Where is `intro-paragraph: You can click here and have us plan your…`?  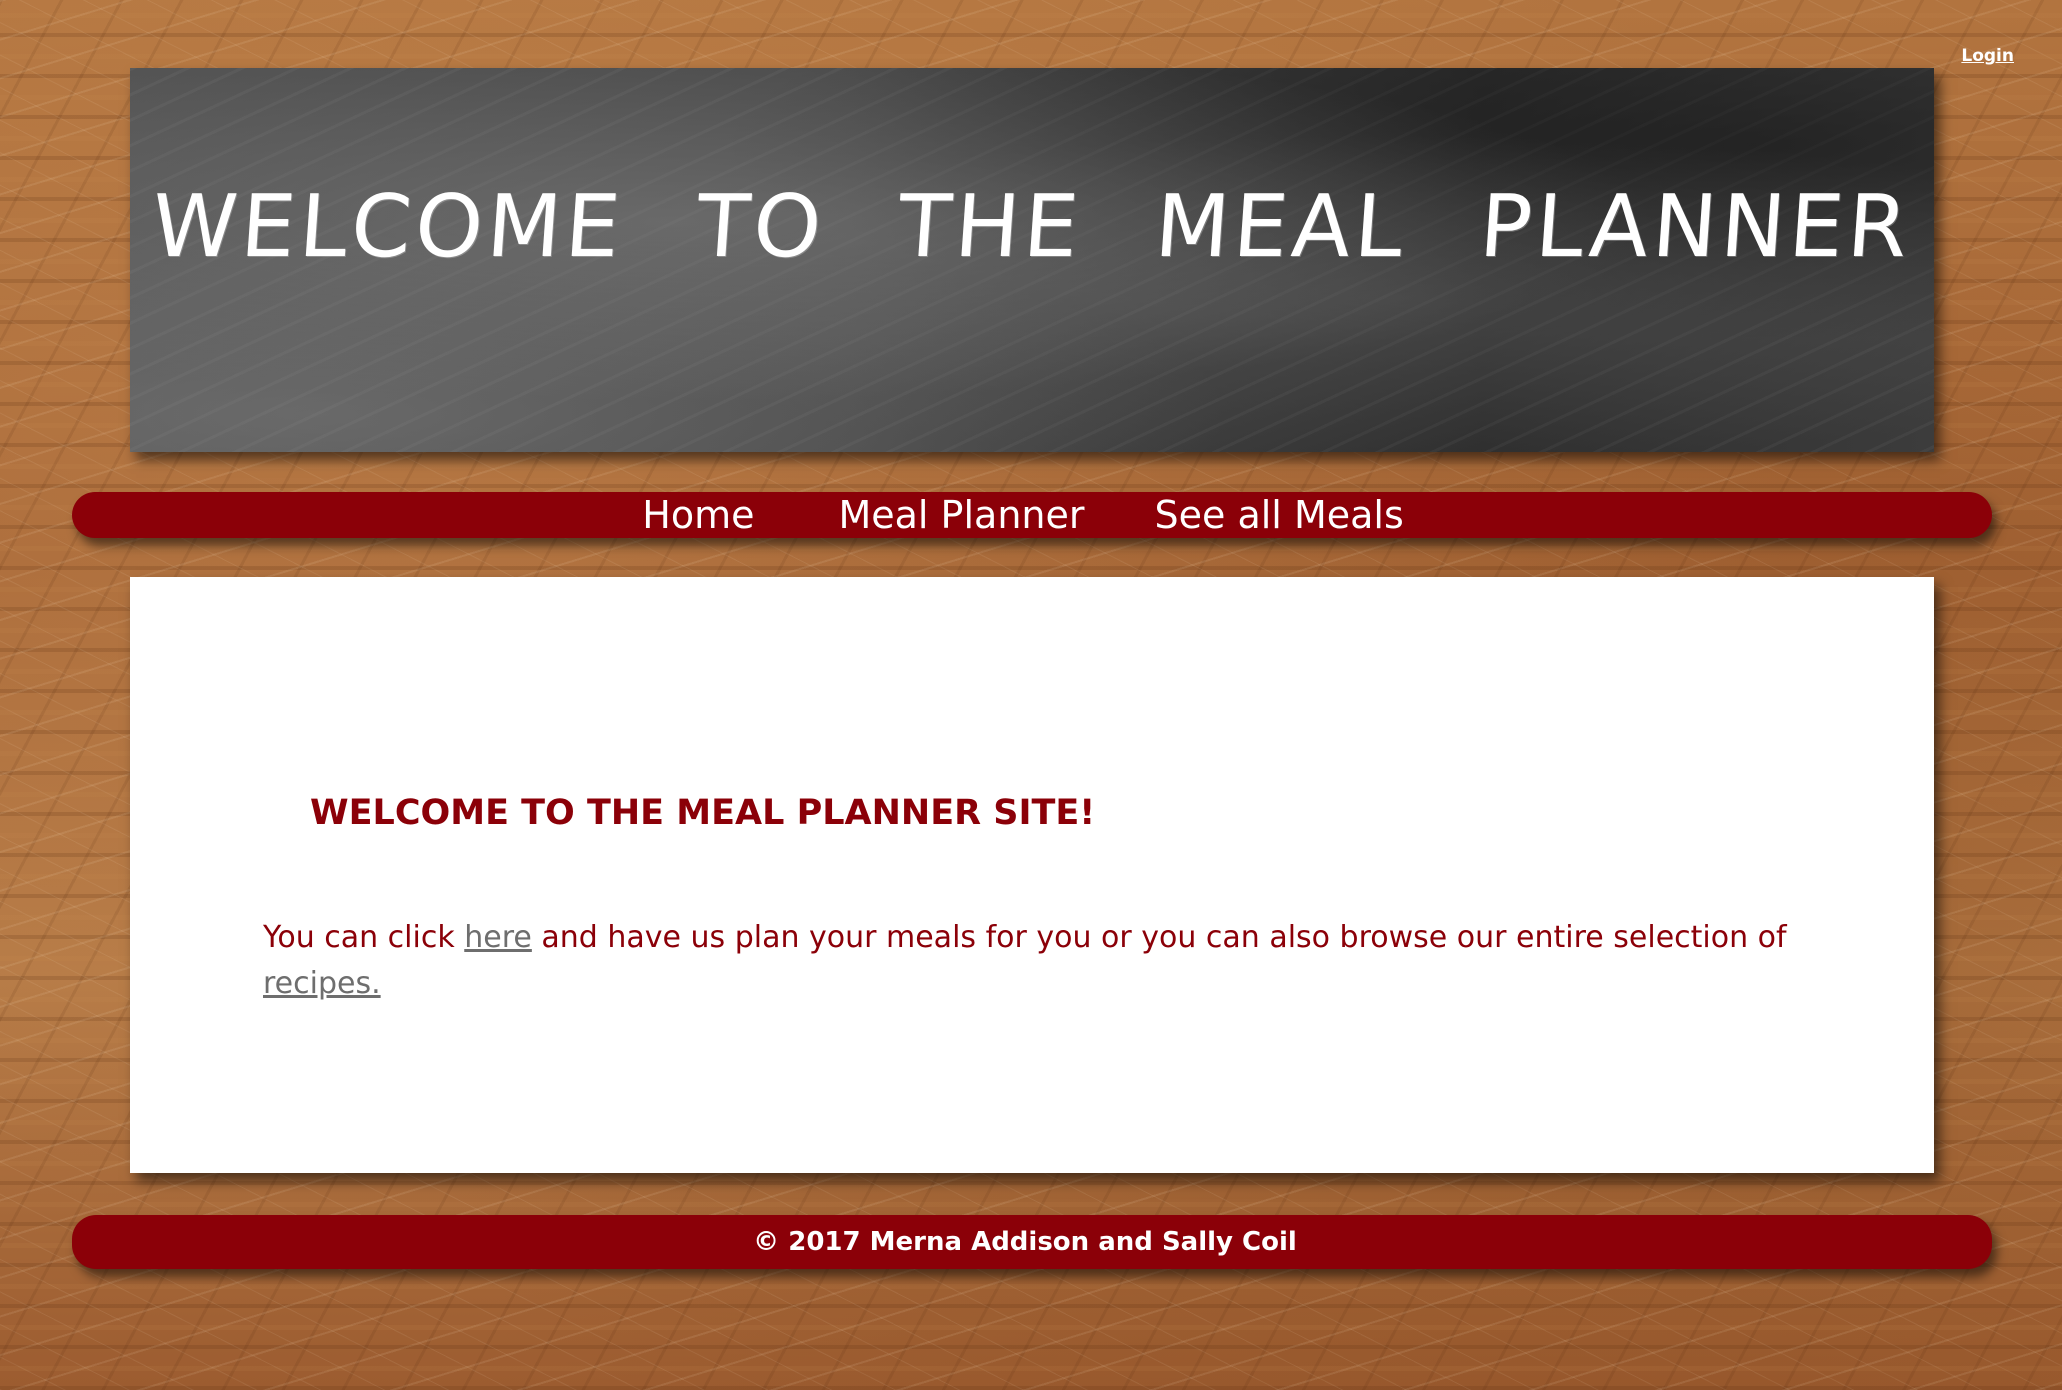 intro-paragraph: You can click here and have us plan your… is located at coordinates (1043, 961).